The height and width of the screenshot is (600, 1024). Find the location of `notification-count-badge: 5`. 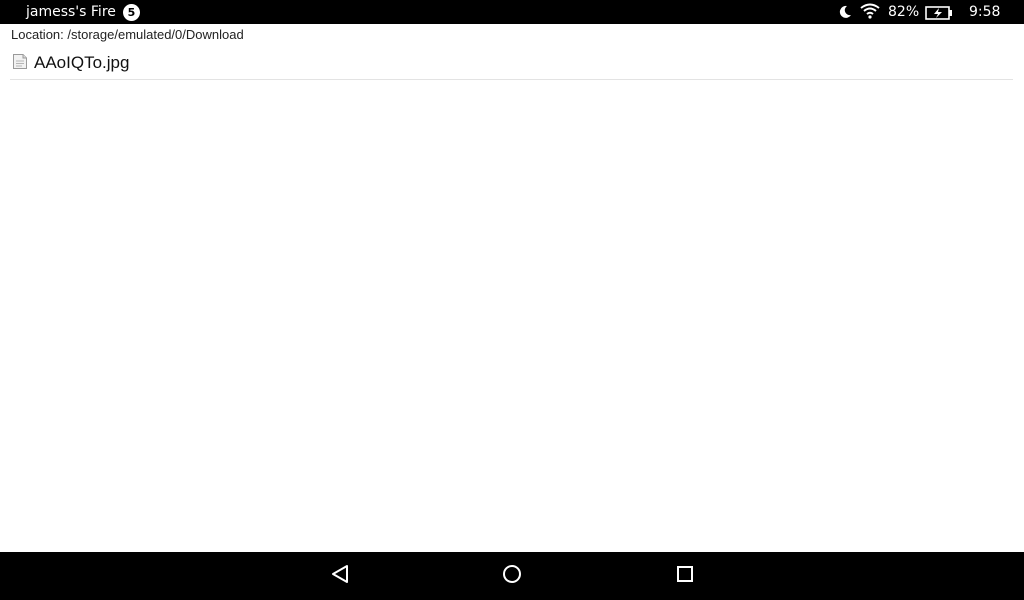

notification-count-badge: 5 is located at coordinates (131, 12).